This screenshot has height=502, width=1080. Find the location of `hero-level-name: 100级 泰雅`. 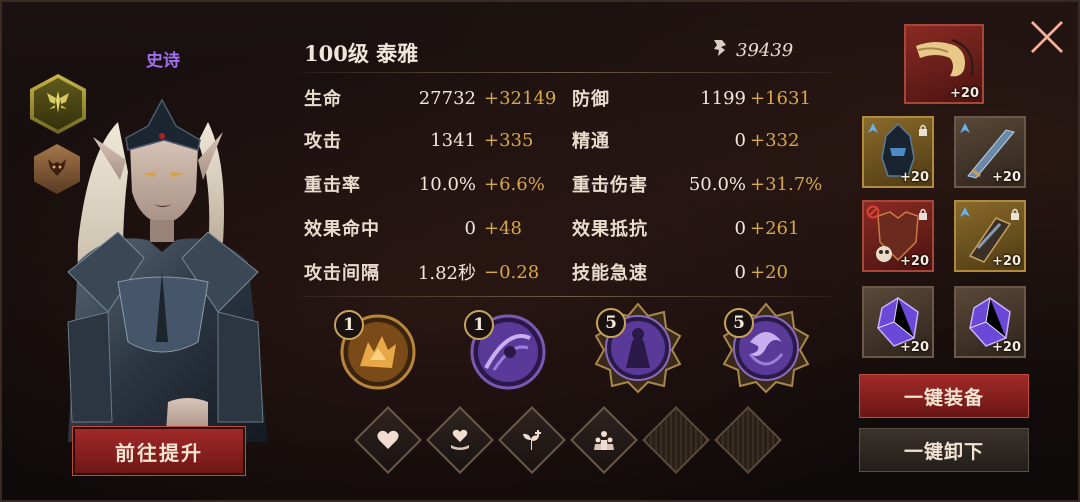

hero-level-name: 100级 泰雅 is located at coordinates (361, 53).